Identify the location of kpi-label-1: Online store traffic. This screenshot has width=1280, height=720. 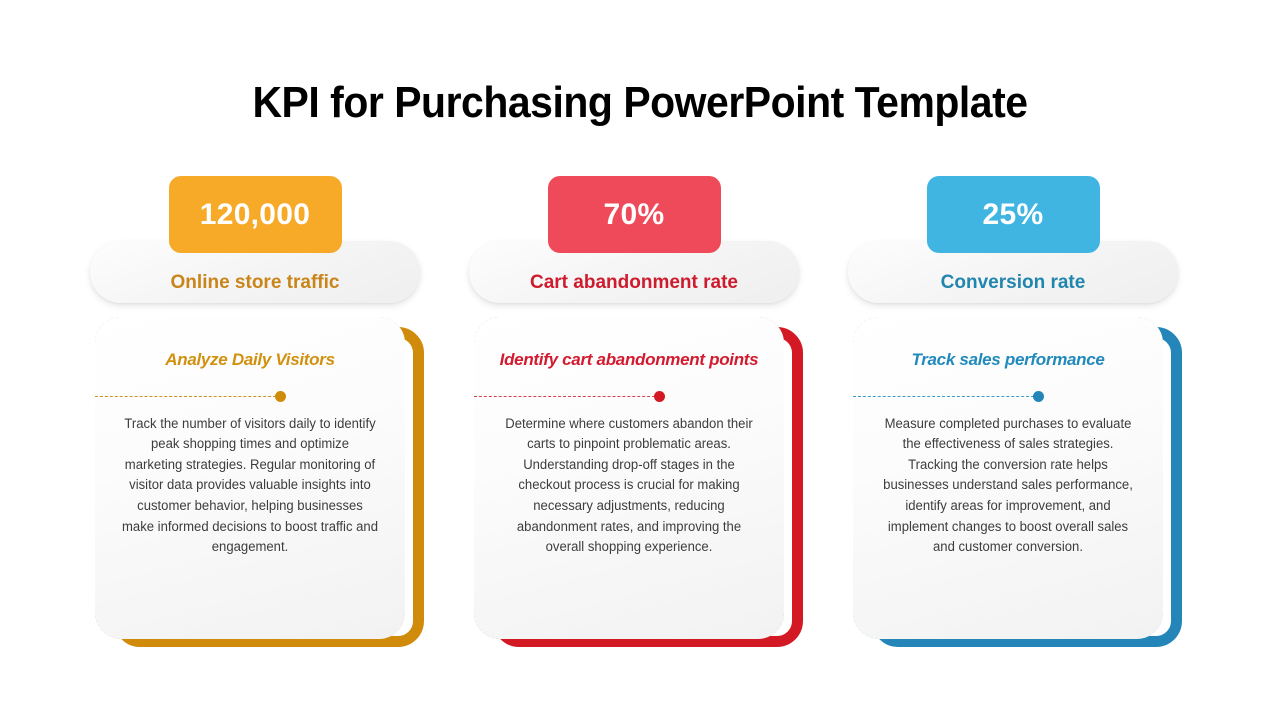
(255, 282).